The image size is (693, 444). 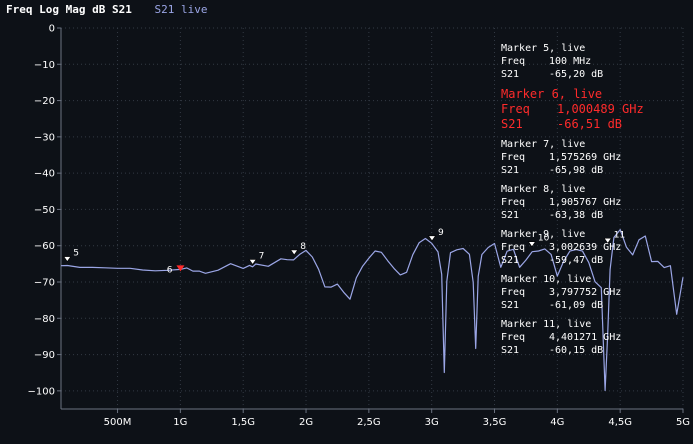 What do you see at coordinates (44, 65) in the screenshot?
I see `y-tick-label: −10` at bounding box center [44, 65].